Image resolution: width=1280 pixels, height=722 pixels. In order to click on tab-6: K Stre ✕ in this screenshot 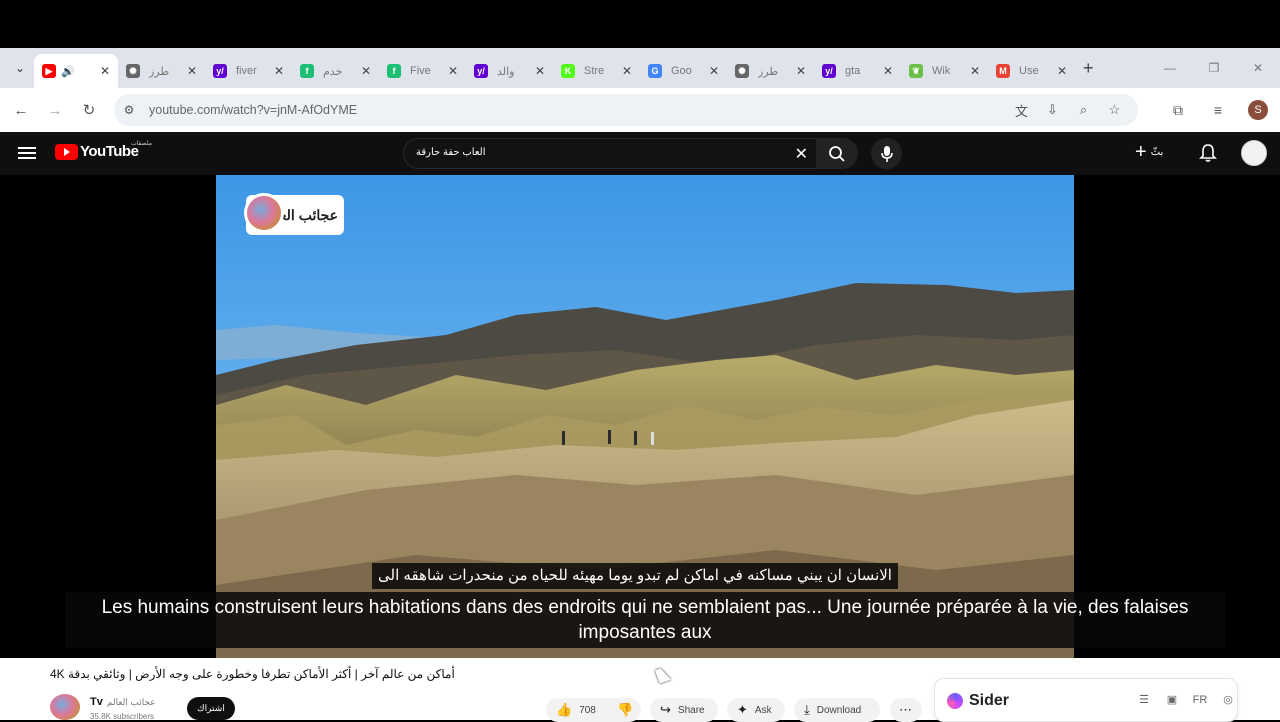, I will do `click(596, 71)`.